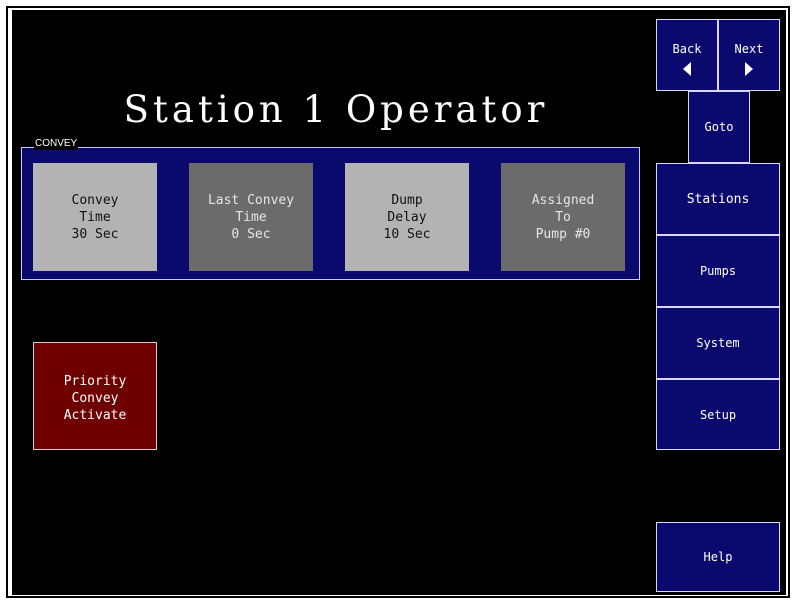 This screenshot has height=603, width=794. I want to click on back-label: Back, so click(687, 49).